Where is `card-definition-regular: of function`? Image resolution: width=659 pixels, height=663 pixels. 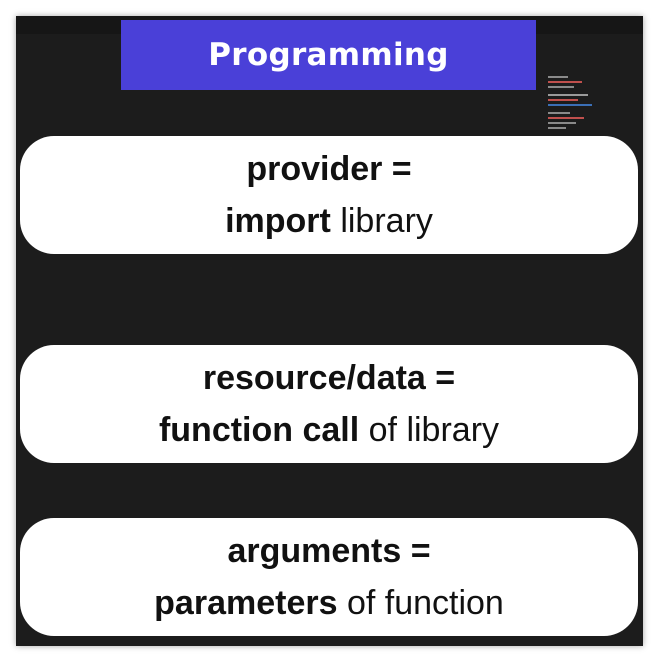
card-definition-regular: of function is located at coordinates (420, 603).